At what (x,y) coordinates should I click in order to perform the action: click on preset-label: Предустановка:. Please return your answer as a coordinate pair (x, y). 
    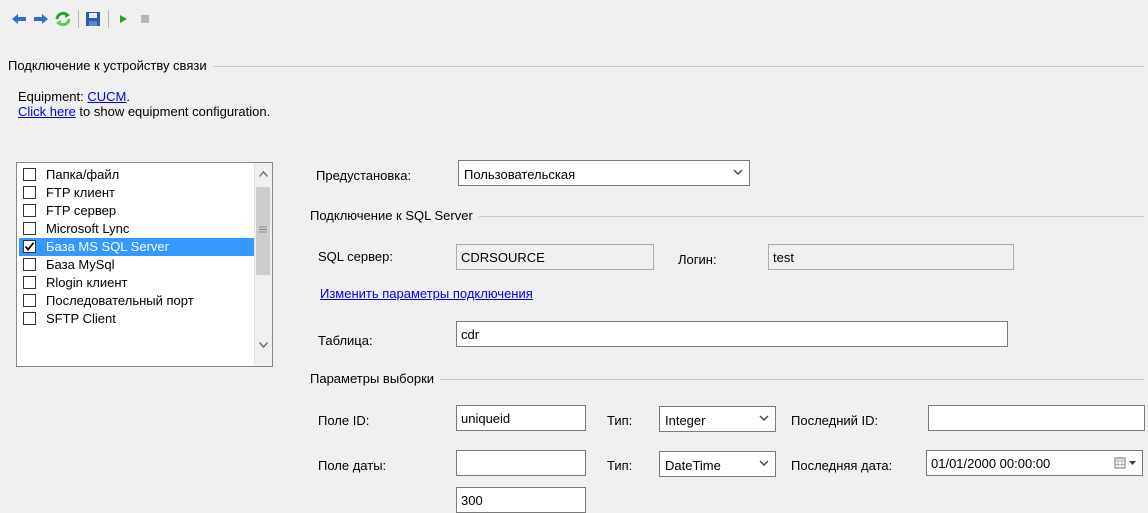
    Looking at the image, I should click on (364, 175).